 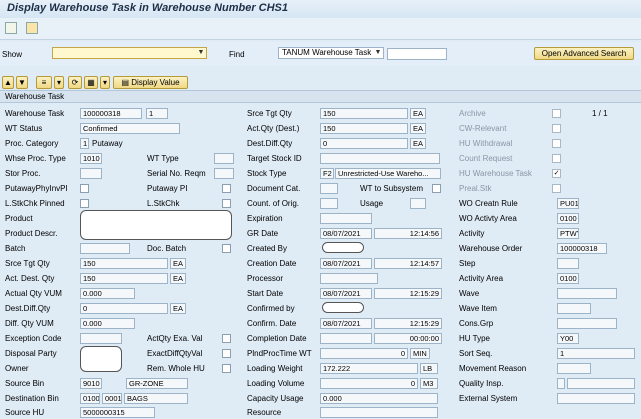 I want to click on wt-subsystem-checkbox, so click(x=436, y=188).